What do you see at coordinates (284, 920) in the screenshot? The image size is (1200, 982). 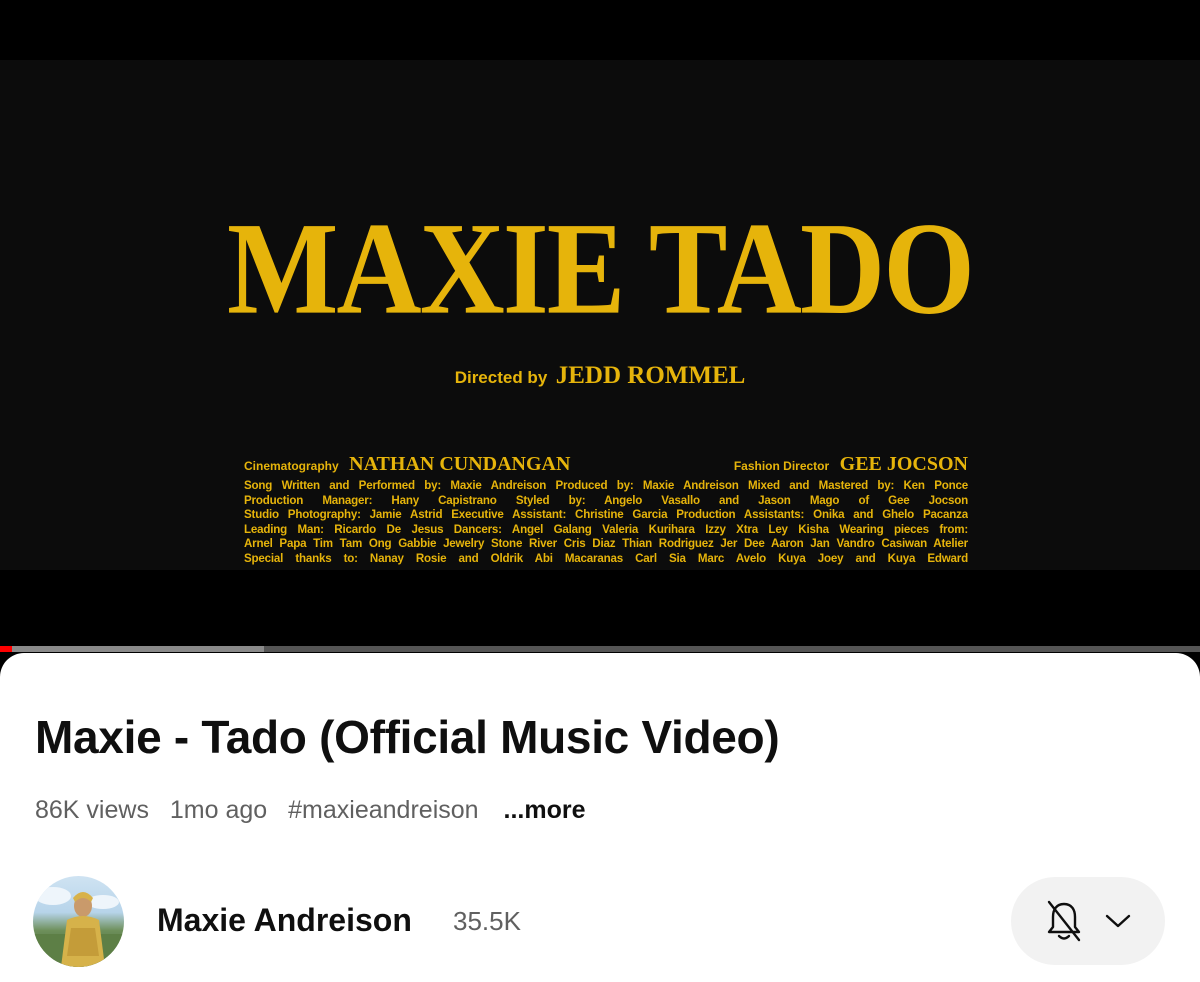 I see `channel-name: Maxie Andreison` at bounding box center [284, 920].